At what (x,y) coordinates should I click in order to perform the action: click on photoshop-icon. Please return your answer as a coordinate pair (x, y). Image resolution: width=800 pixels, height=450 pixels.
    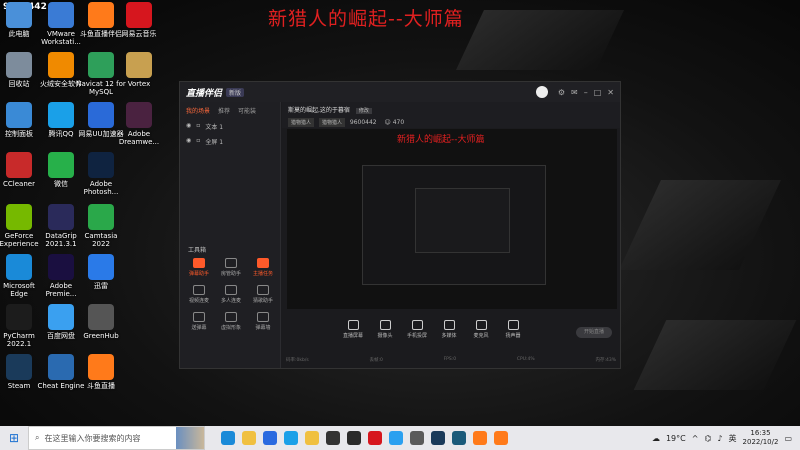
    Looking at the image, I should click on (101, 165).